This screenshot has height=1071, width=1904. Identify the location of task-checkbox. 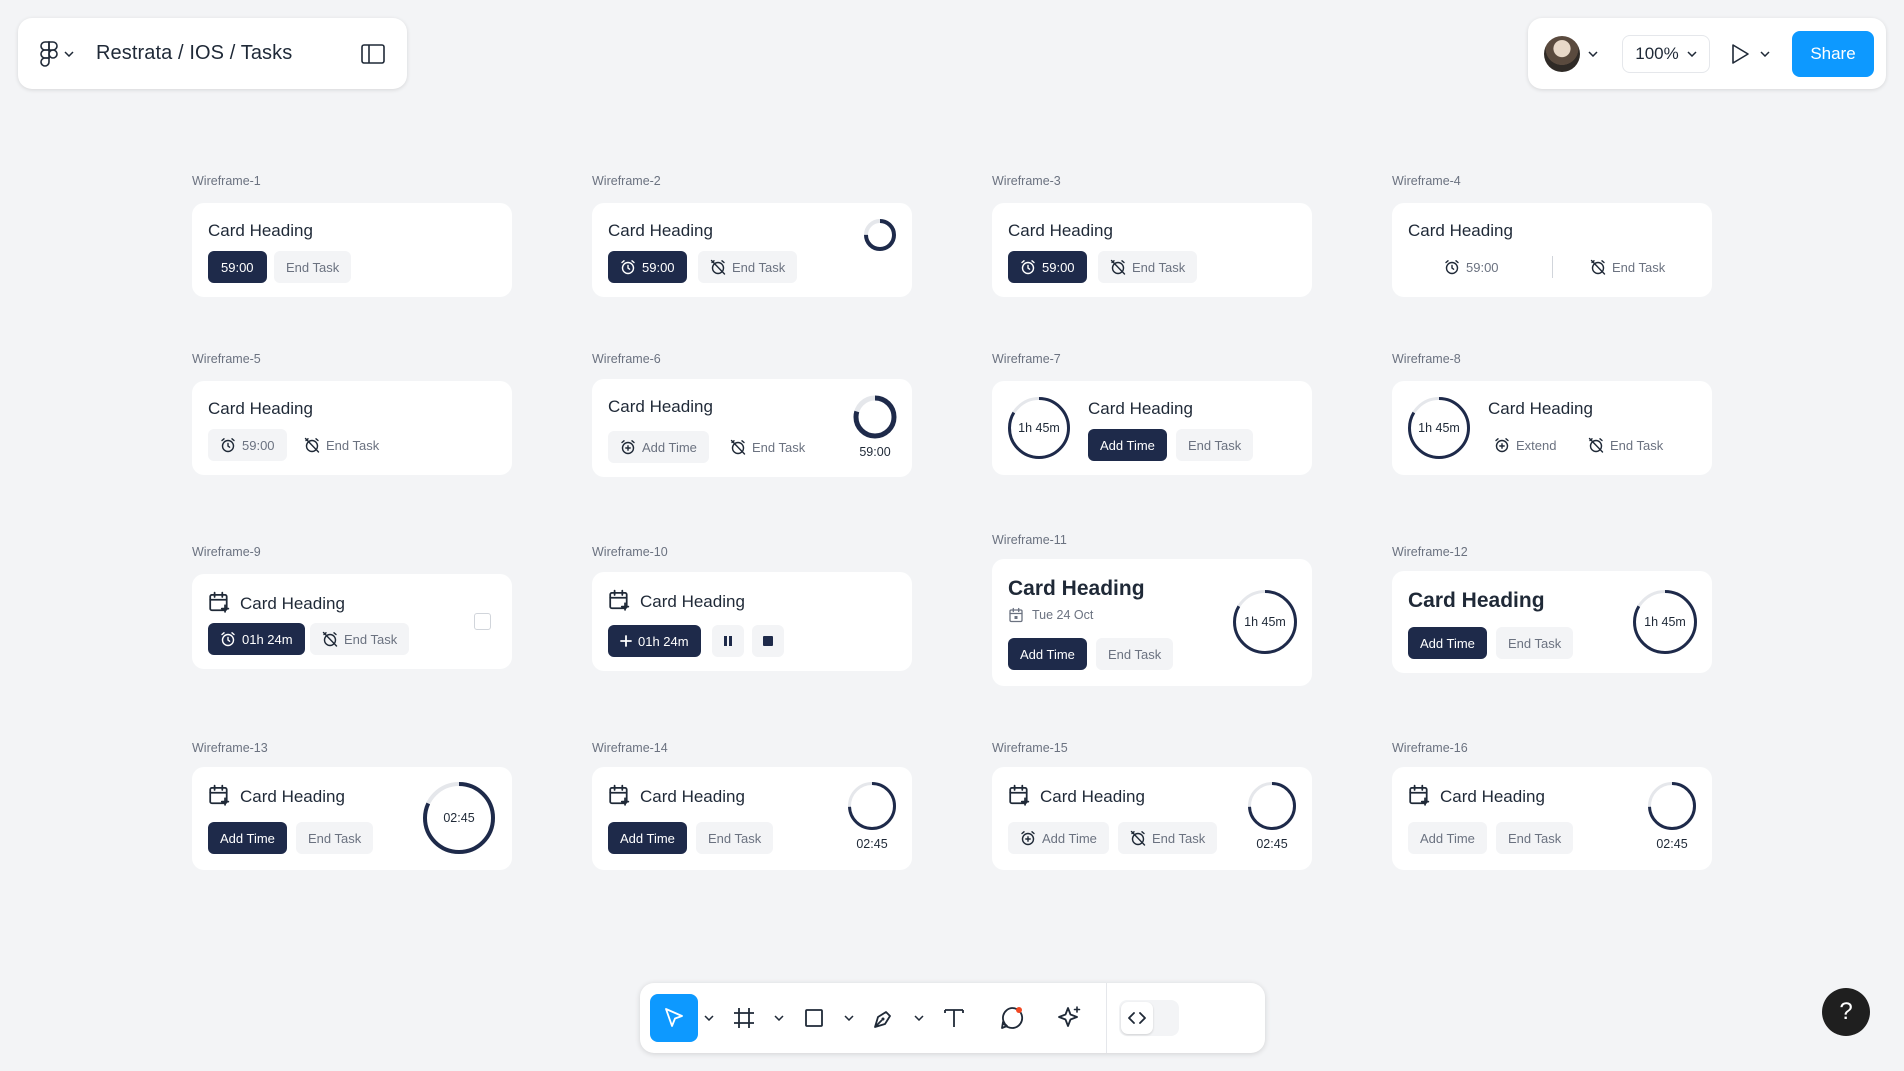
(482, 621).